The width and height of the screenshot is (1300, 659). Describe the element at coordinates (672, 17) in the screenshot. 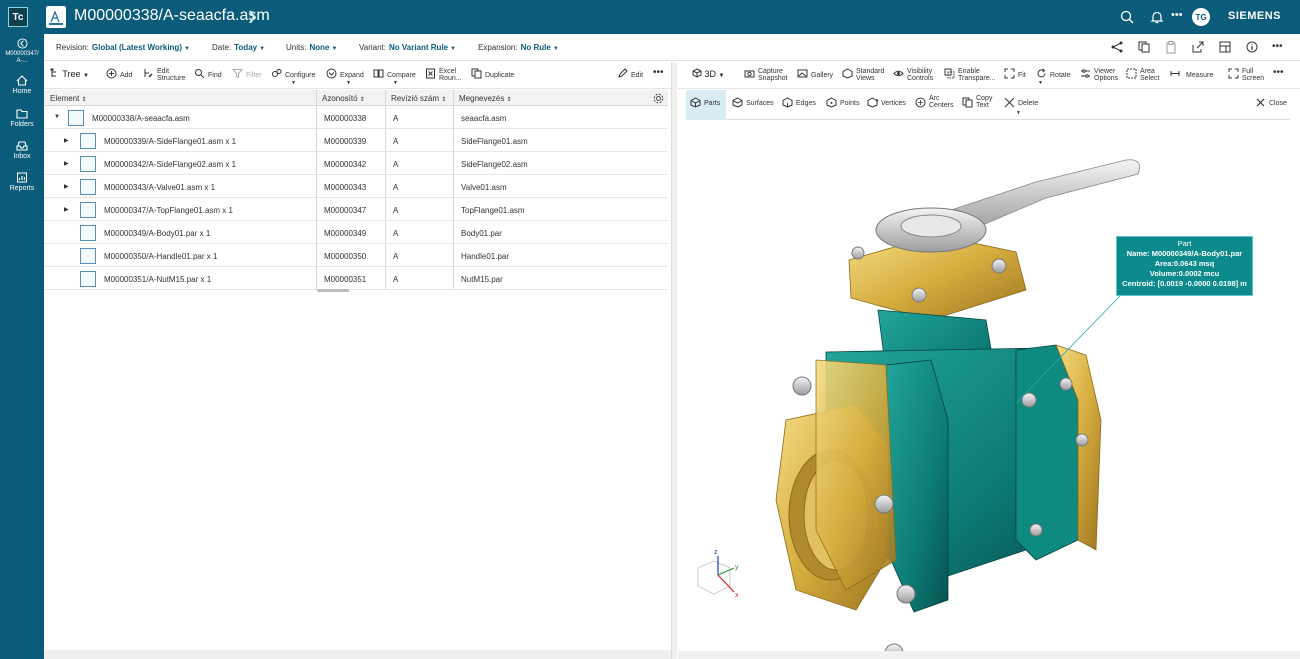

I see `app-header: M00000338/A-seaacfa.asm ❯ ••• TG SIEMENS` at that location.